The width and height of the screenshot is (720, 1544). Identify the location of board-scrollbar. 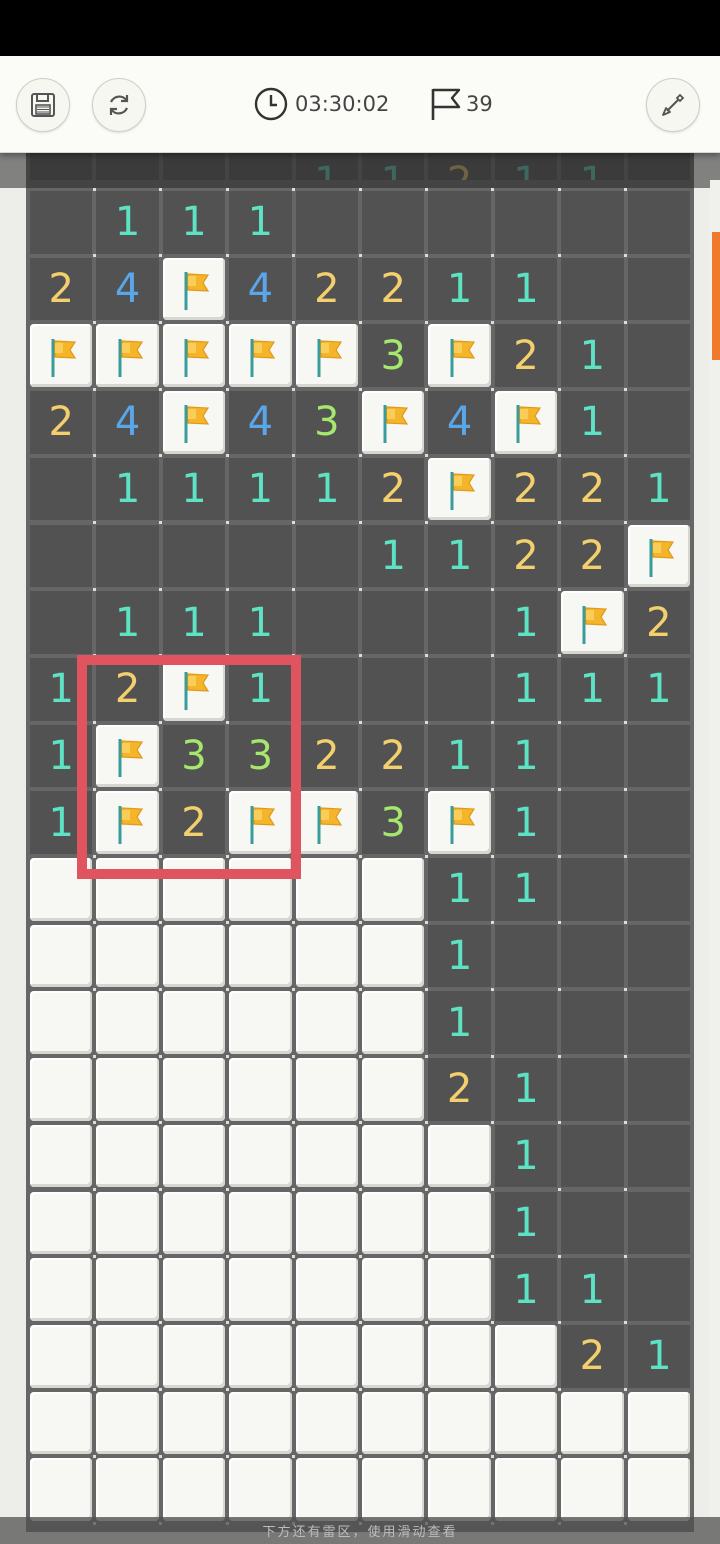
(715, 850).